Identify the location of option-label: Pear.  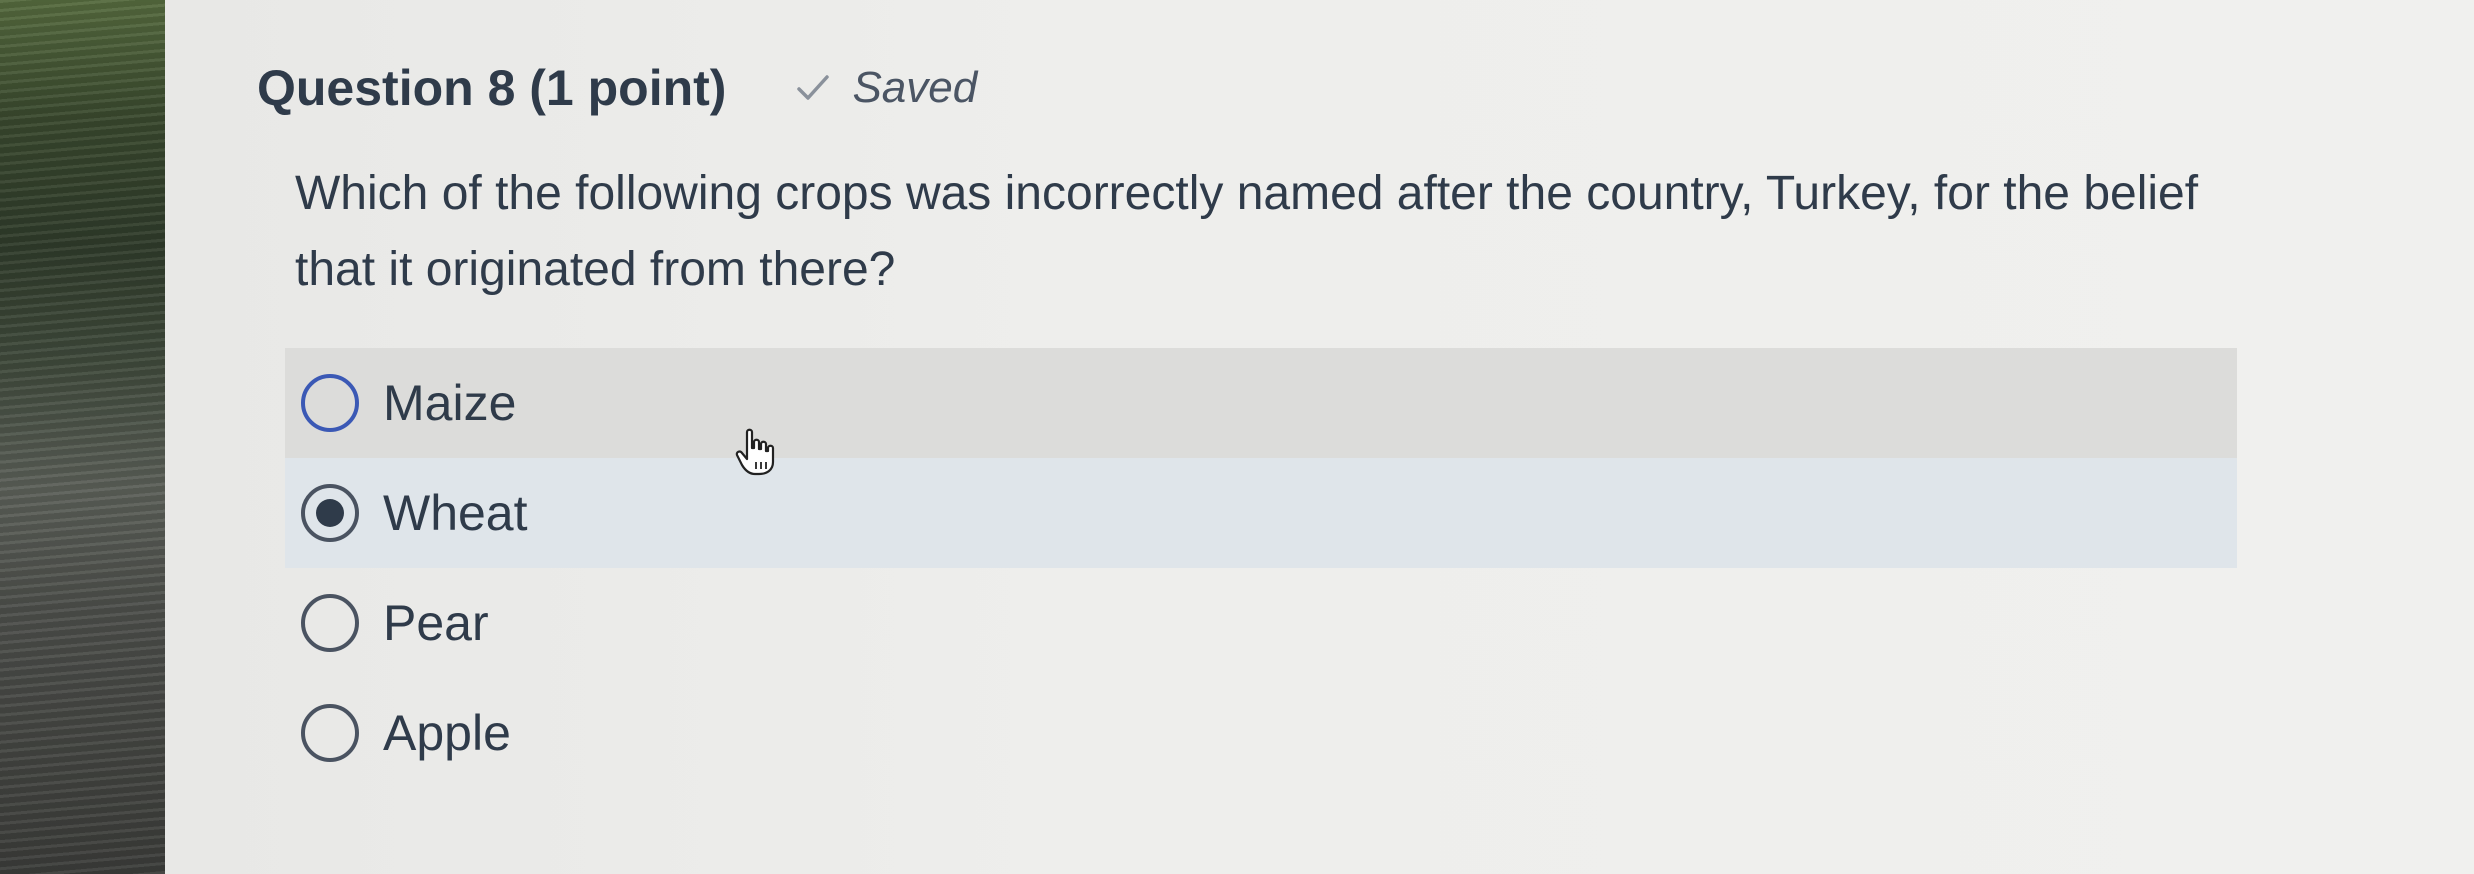
(436, 623).